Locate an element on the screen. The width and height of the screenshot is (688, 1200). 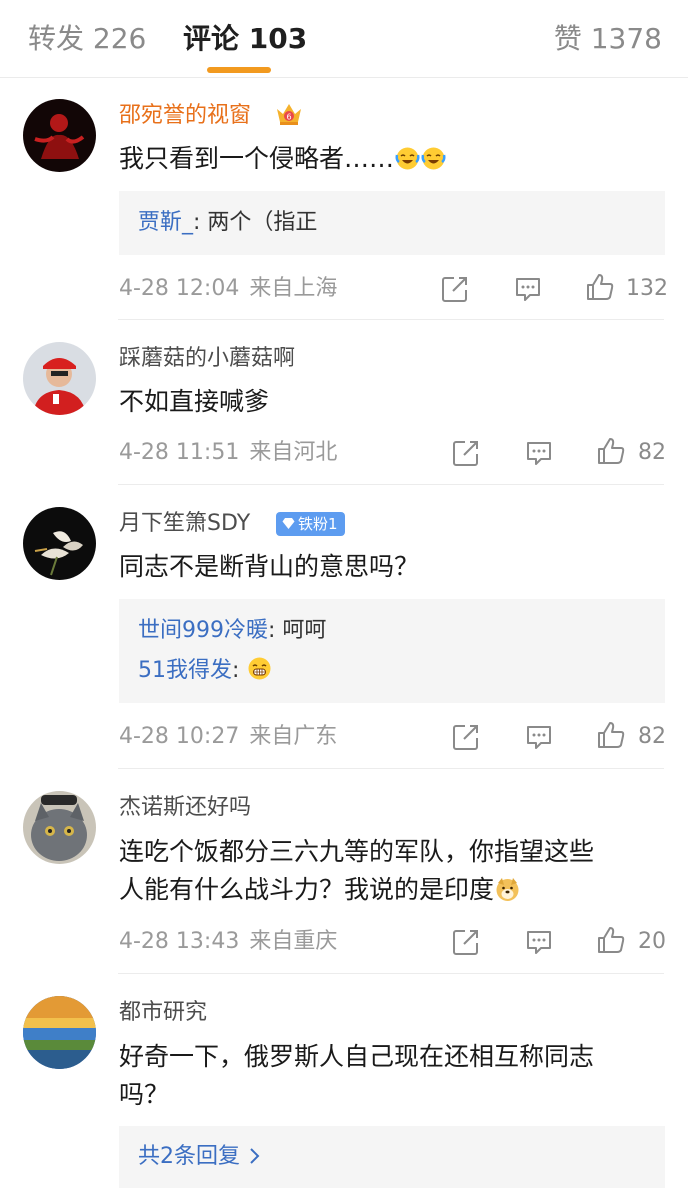
reply-item: 51我得发: is located at coordinates (205, 671).